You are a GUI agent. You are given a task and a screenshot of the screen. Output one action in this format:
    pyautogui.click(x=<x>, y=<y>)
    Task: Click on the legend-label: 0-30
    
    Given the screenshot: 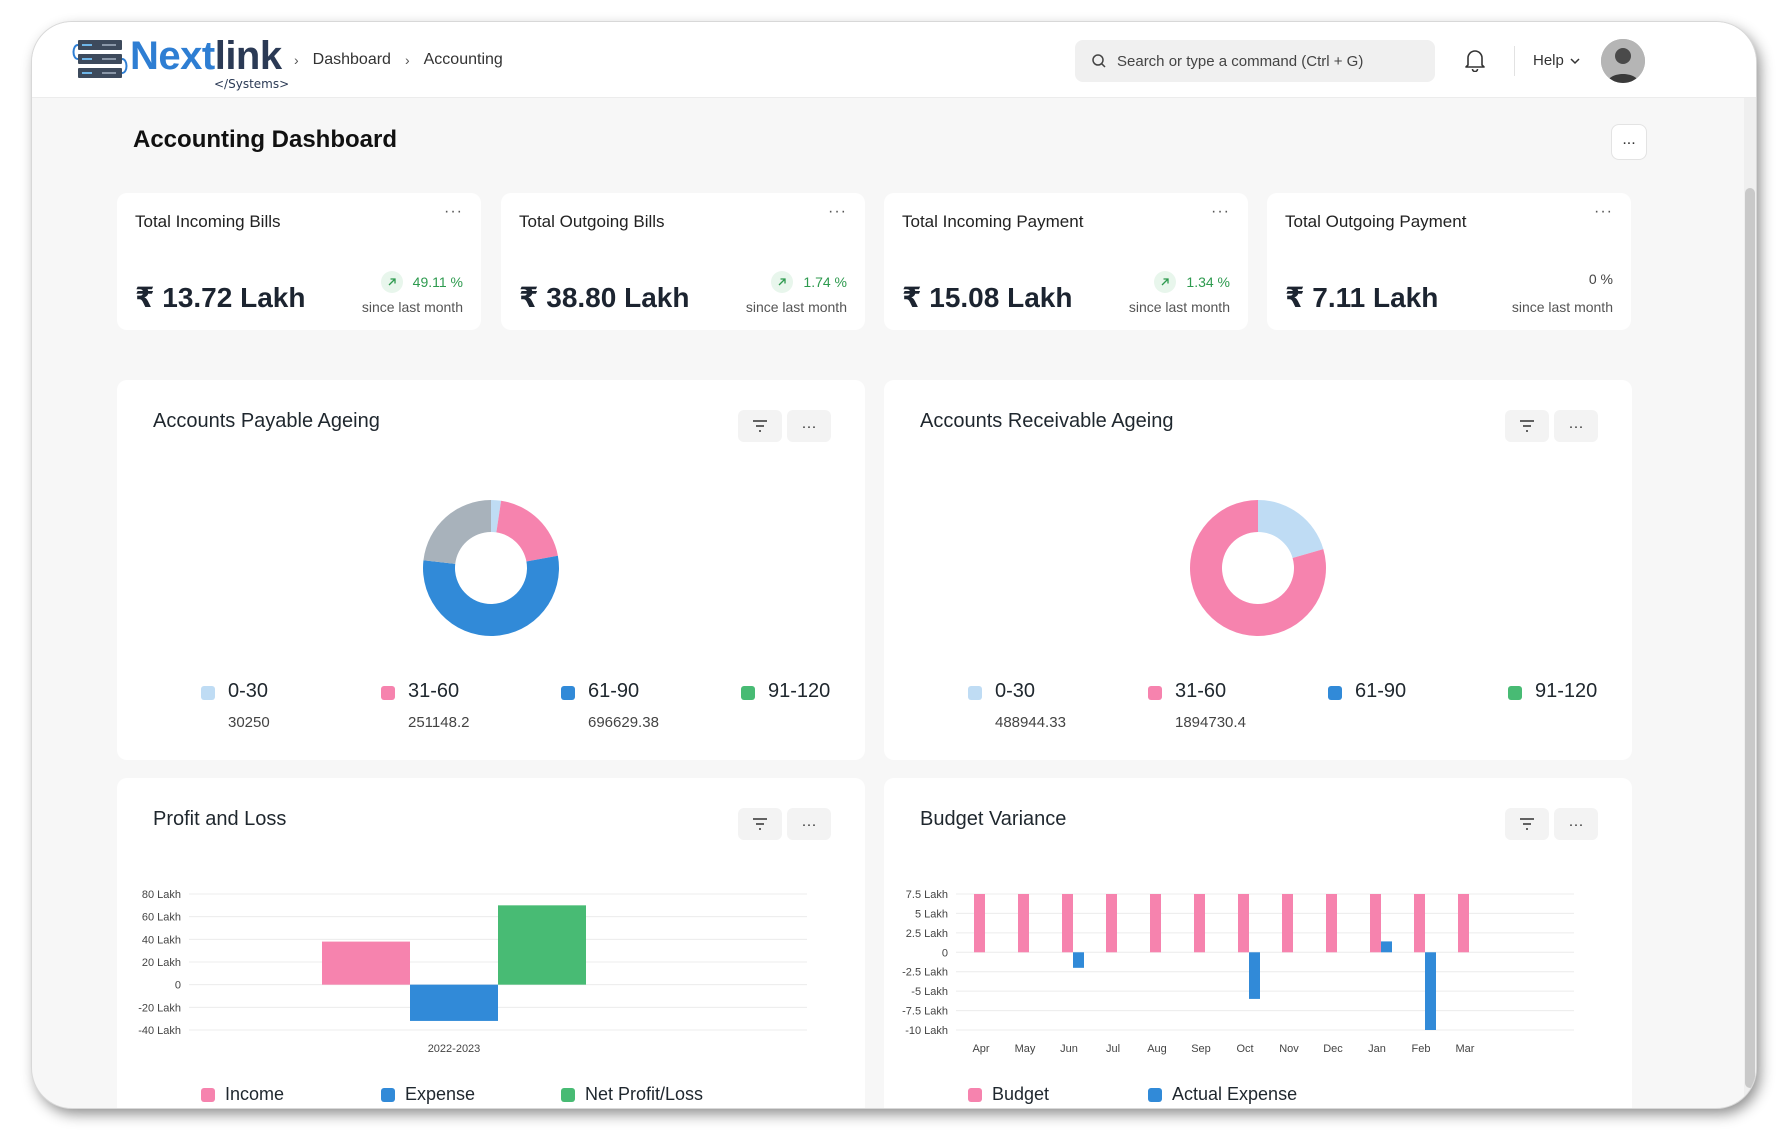 What is the action you would take?
    pyautogui.click(x=1015, y=691)
    